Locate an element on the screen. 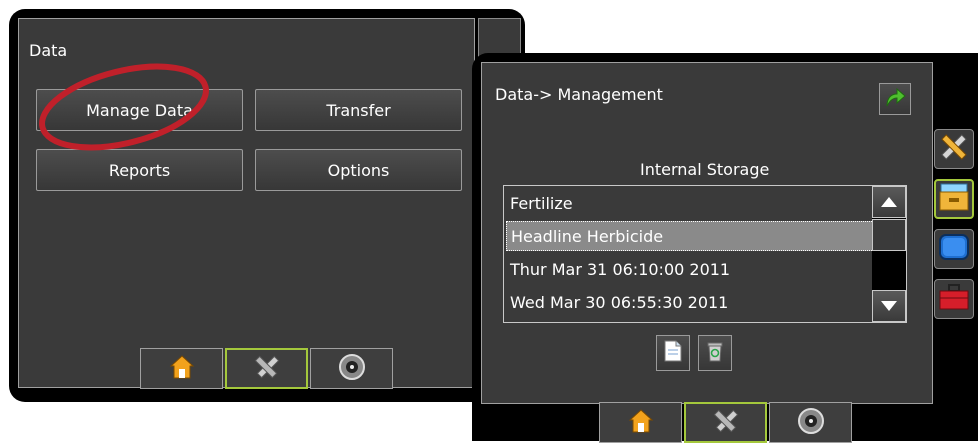 The width and height of the screenshot is (978, 443). display-icon is located at coordinates (954, 249).